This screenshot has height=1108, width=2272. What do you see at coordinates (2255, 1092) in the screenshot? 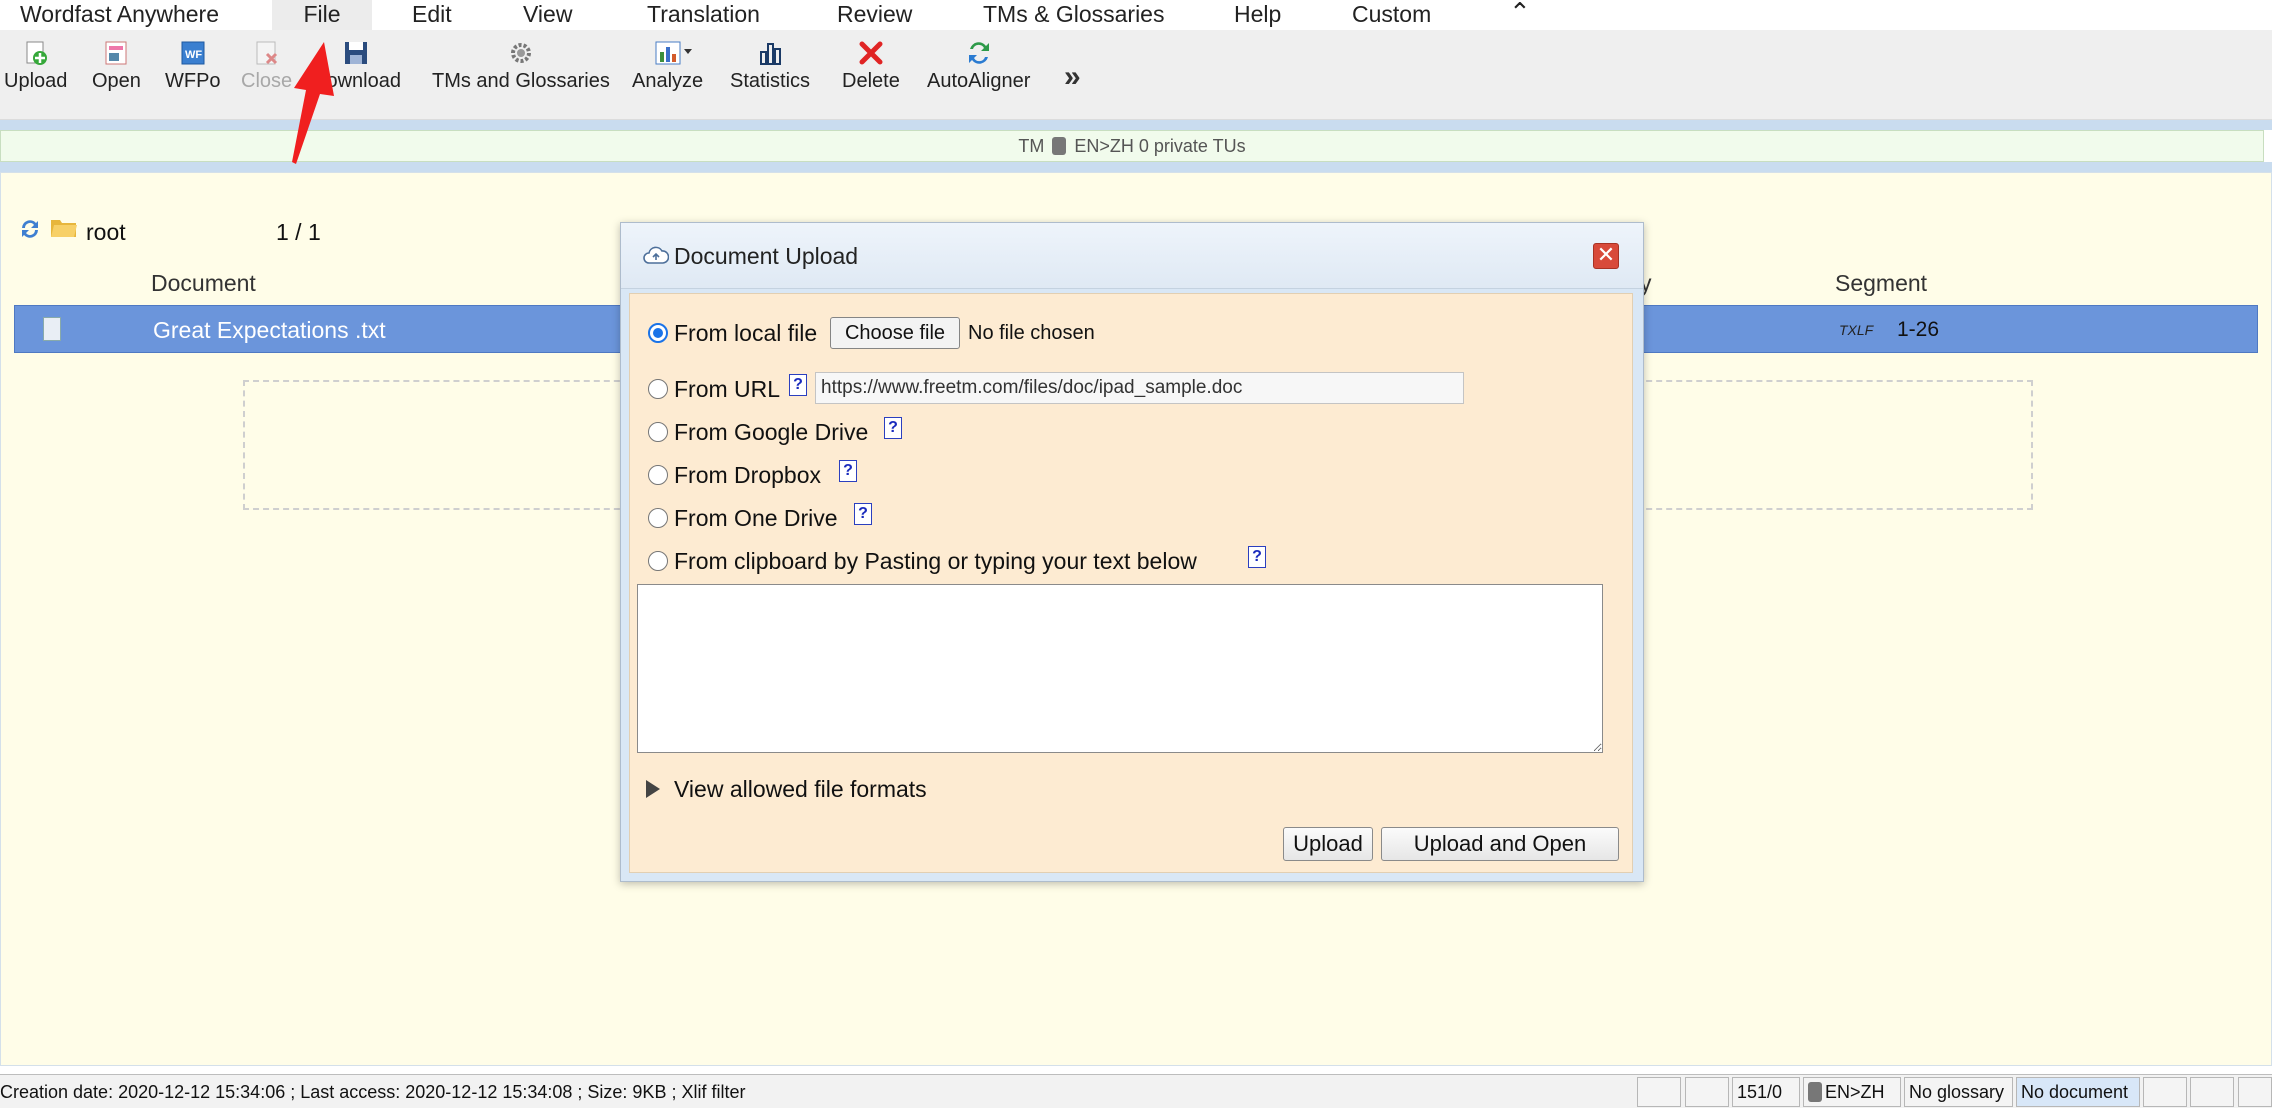
I see `layout-toggle-icon` at bounding box center [2255, 1092].